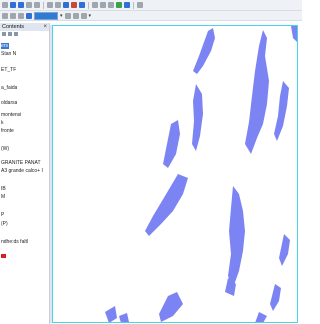 Image resolution: width=320 pixels, height=324 pixels. I want to click on toc-layer-item: (W), so click(5, 149).